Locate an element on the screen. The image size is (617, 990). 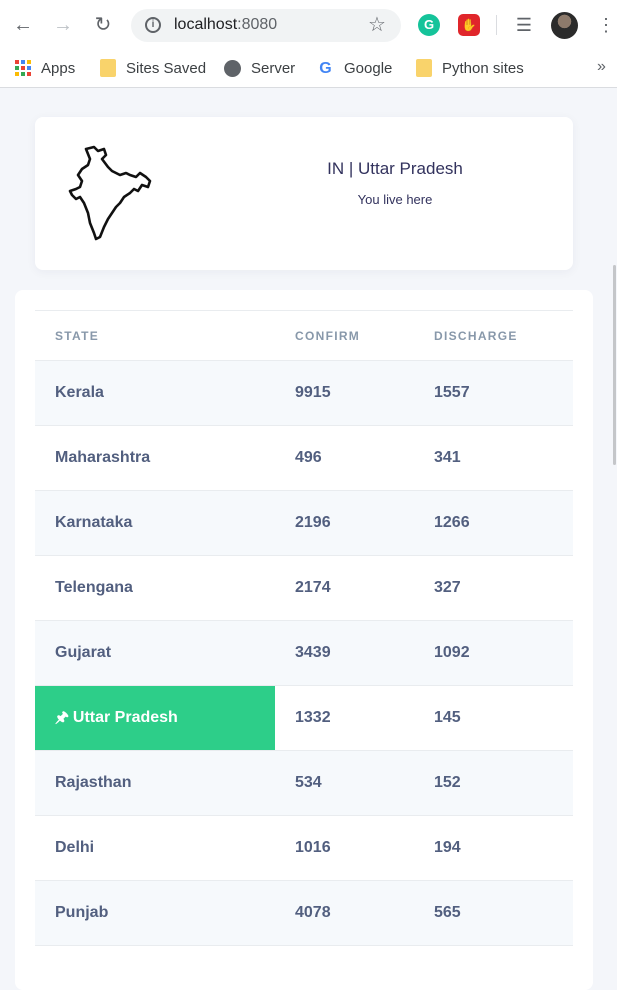
browser-toolbar: ← → ↻ i localhost:8080 ☆ G ✋ ☰ ⋮ is located at coordinates (308, 25).